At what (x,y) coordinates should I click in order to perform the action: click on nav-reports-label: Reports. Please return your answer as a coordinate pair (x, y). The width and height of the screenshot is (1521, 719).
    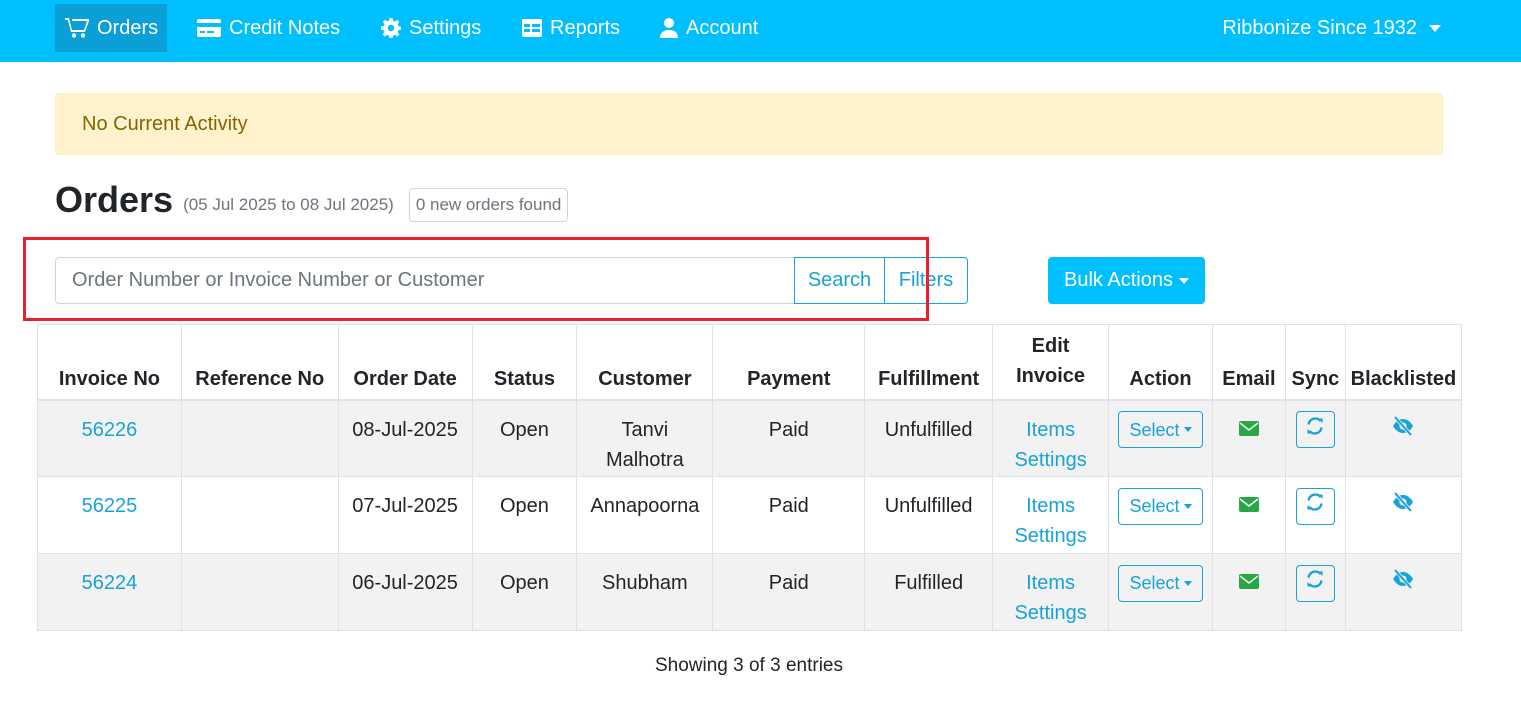
    Looking at the image, I should click on (585, 27).